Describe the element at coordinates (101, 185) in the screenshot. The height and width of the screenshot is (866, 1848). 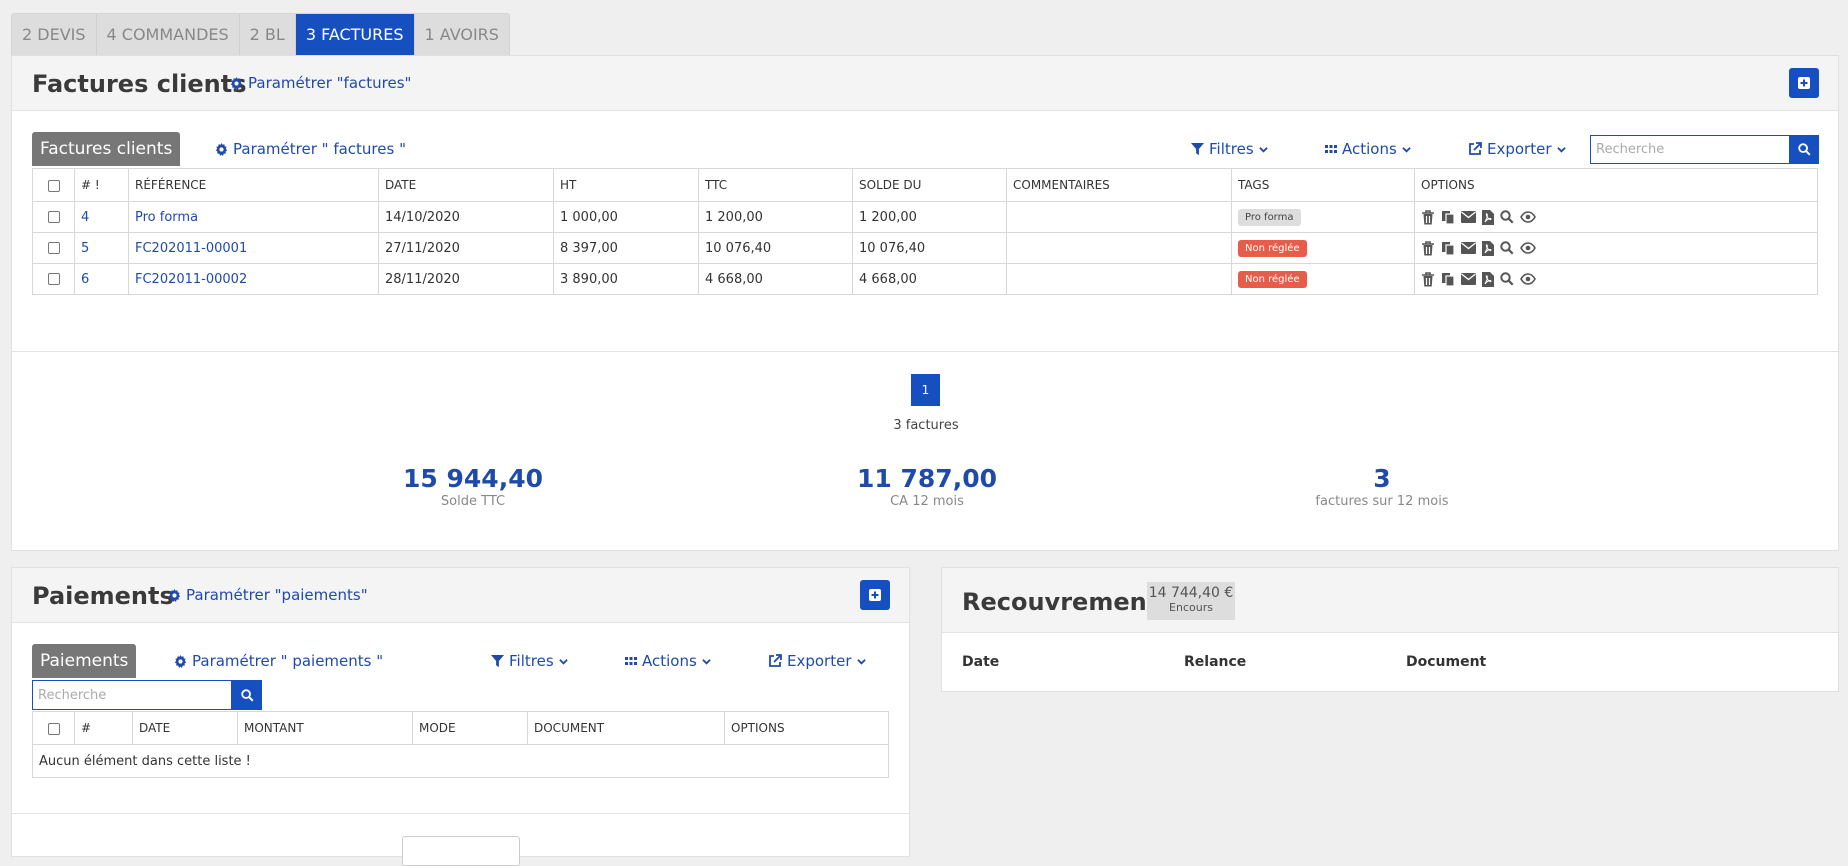
I see `col-num: # !` at that location.